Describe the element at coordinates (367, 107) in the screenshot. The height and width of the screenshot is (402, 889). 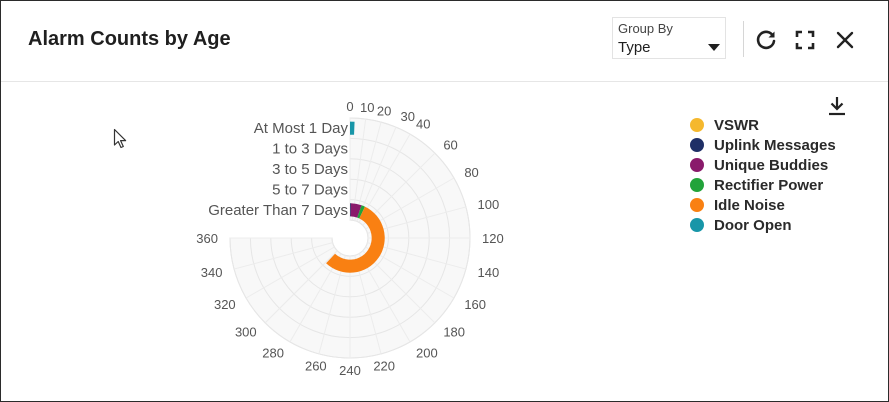
I see `angle-tick-label: 10` at that location.